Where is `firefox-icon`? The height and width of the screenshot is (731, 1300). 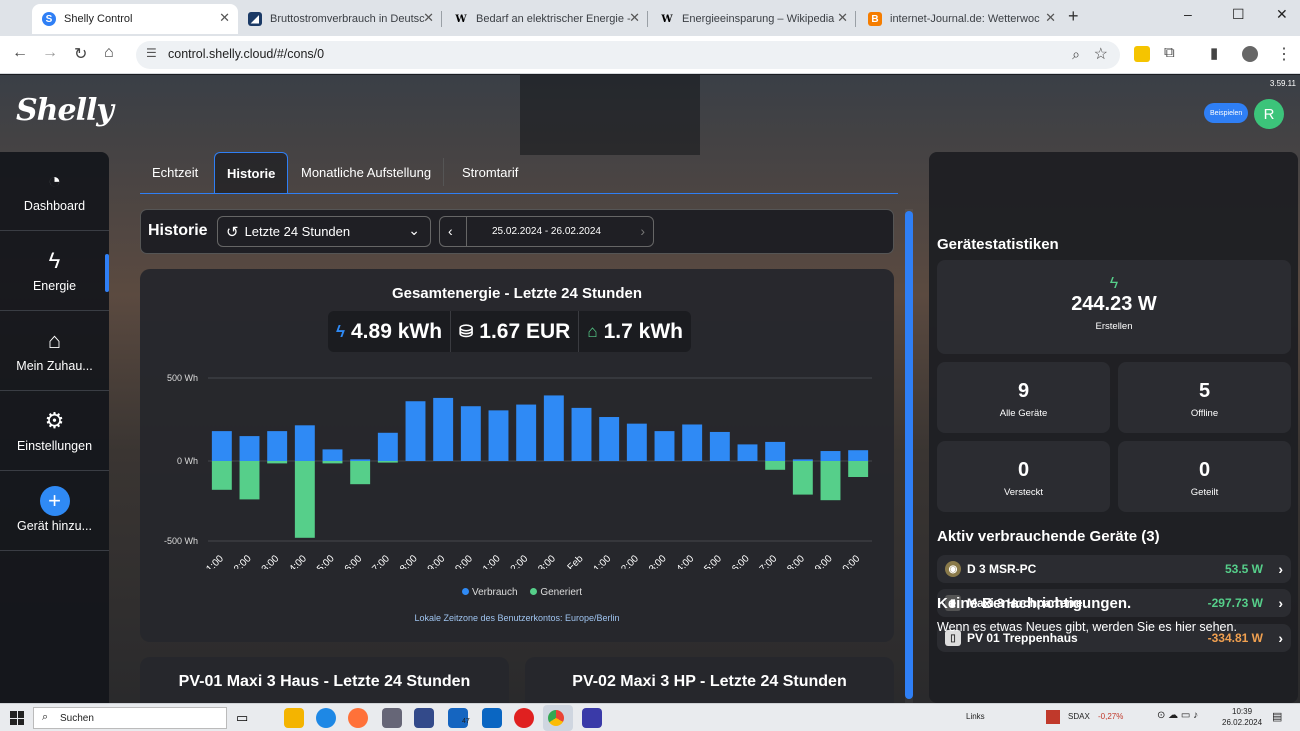
firefox-icon is located at coordinates (358, 718).